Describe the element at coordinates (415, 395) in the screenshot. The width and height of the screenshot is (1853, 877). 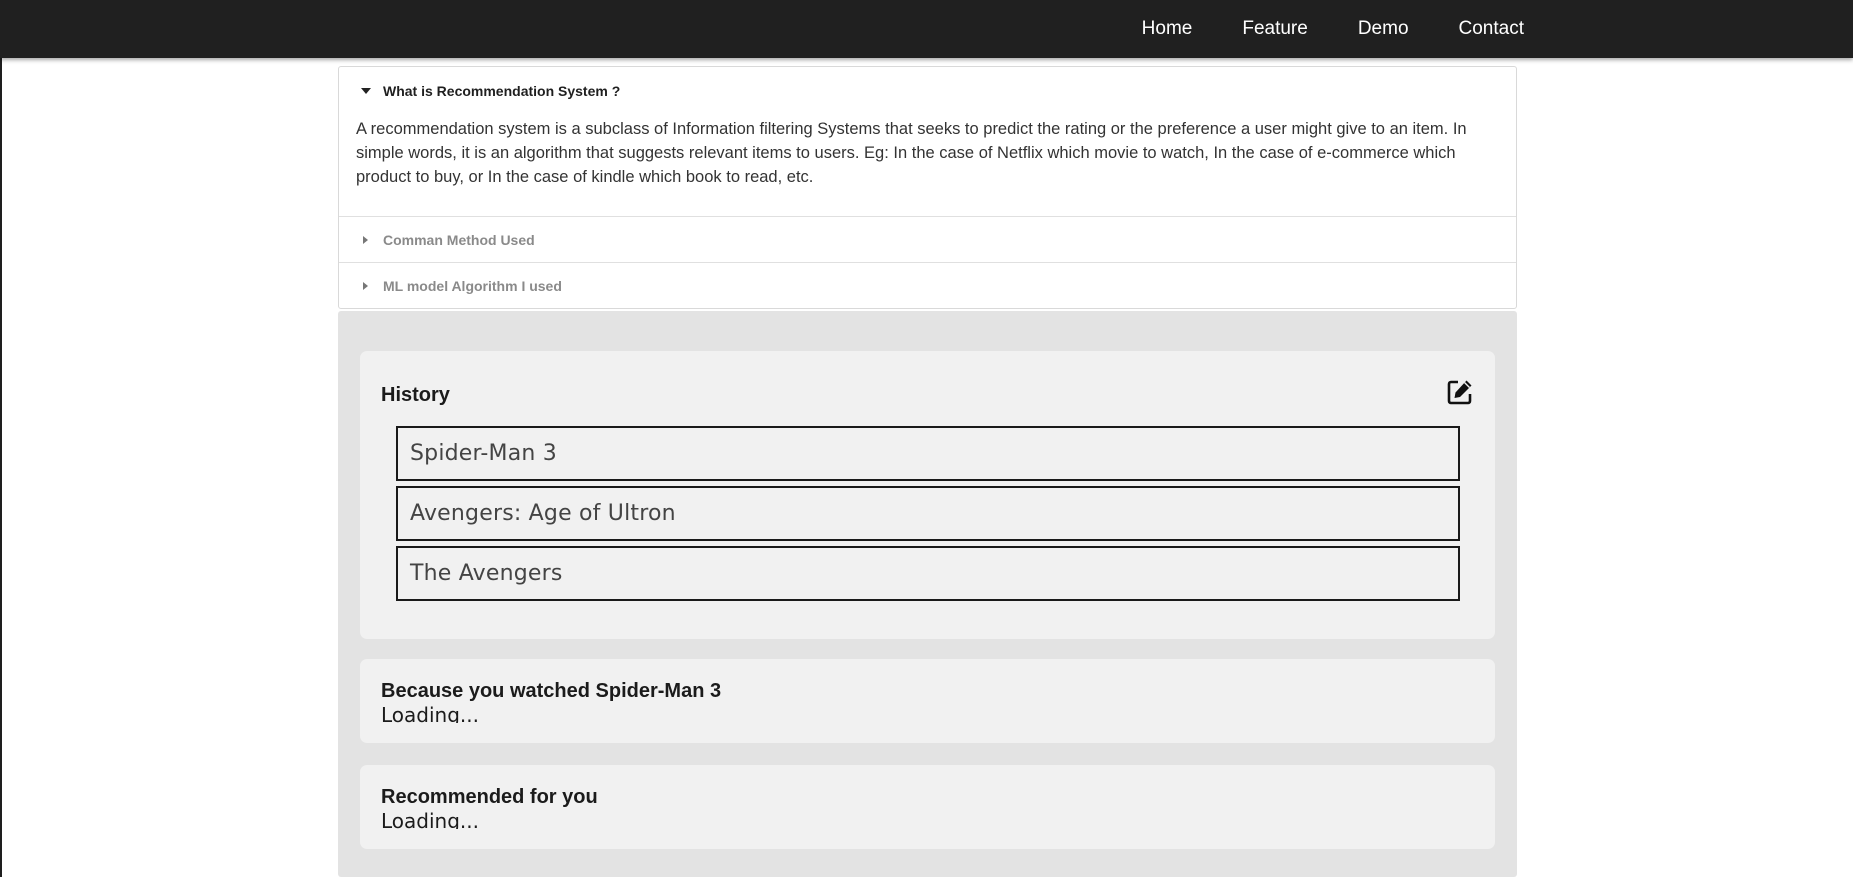
I see `history-title: History` at that location.